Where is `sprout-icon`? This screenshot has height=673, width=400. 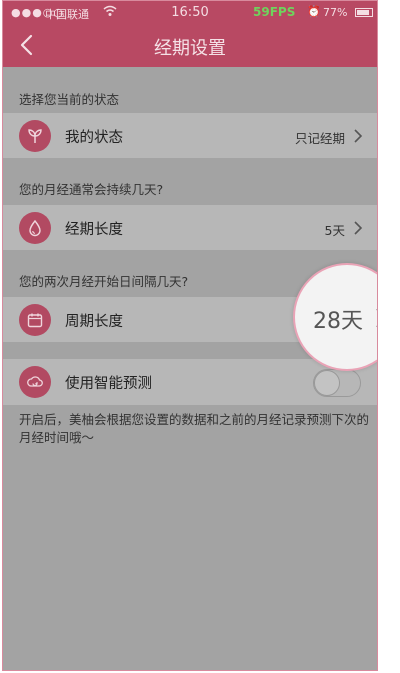 sprout-icon is located at coordinates (35, 136).